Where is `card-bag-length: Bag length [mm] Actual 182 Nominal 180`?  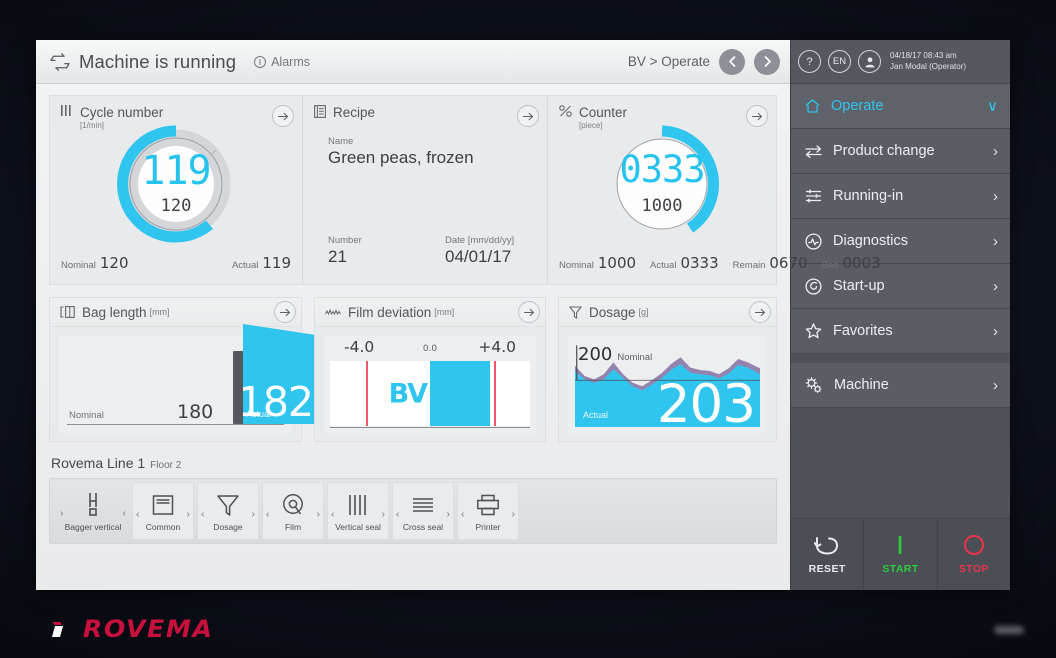
card-bag-length: Bag length [mm] Actual 182 Nominal 180 is located at coordinates (182, 369).